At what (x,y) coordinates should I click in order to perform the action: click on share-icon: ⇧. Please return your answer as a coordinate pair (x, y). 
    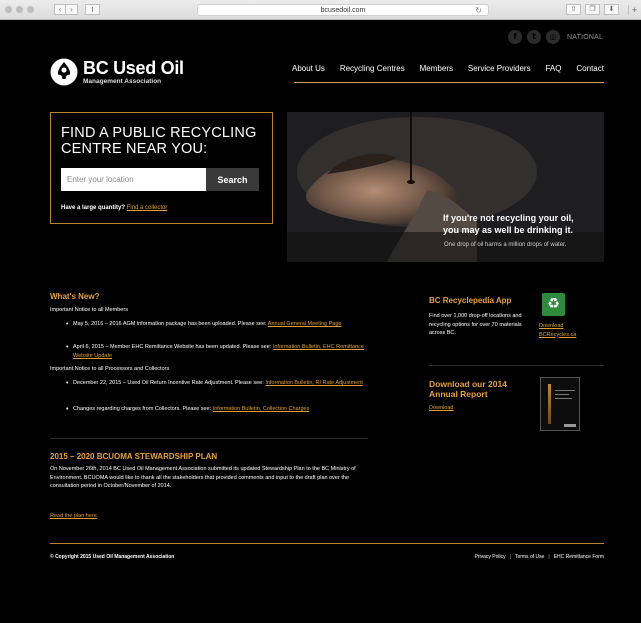
    Looking at the image, I should click on (573, 9).